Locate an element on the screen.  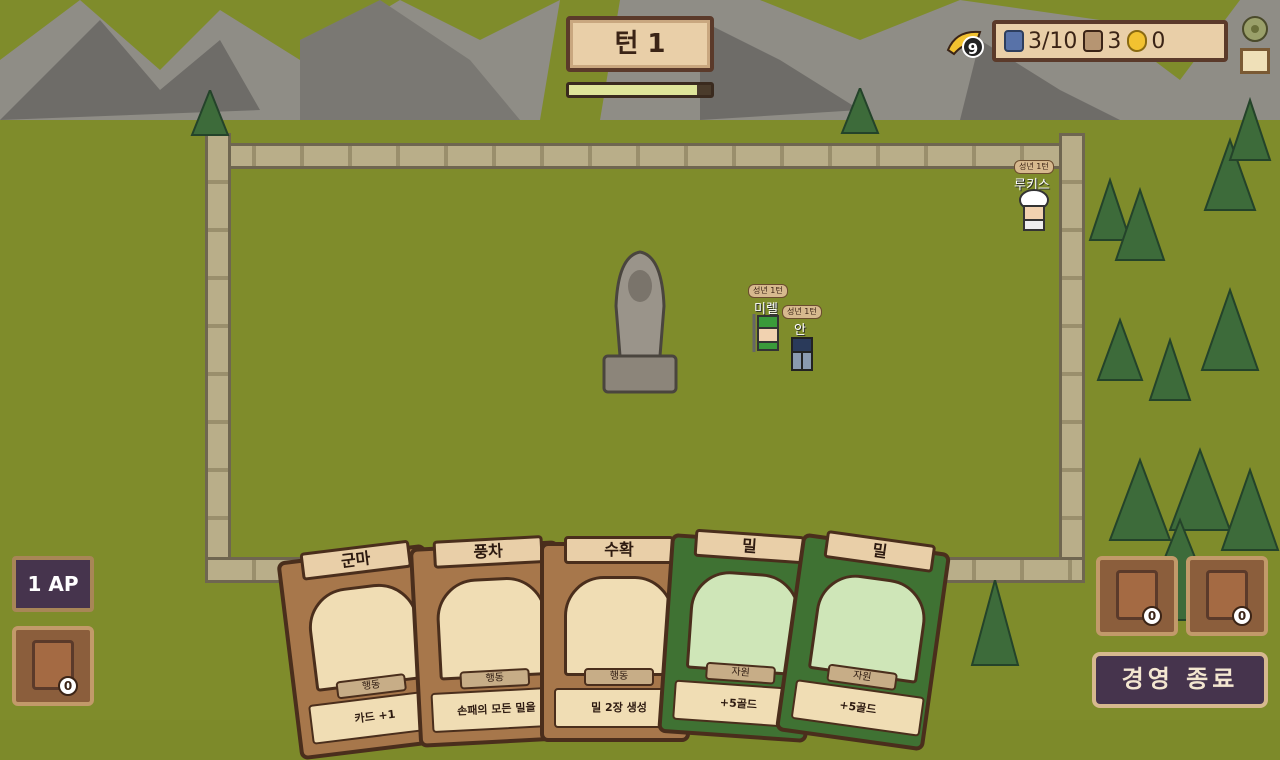
book-icon is located at coordinates (1255, 61).